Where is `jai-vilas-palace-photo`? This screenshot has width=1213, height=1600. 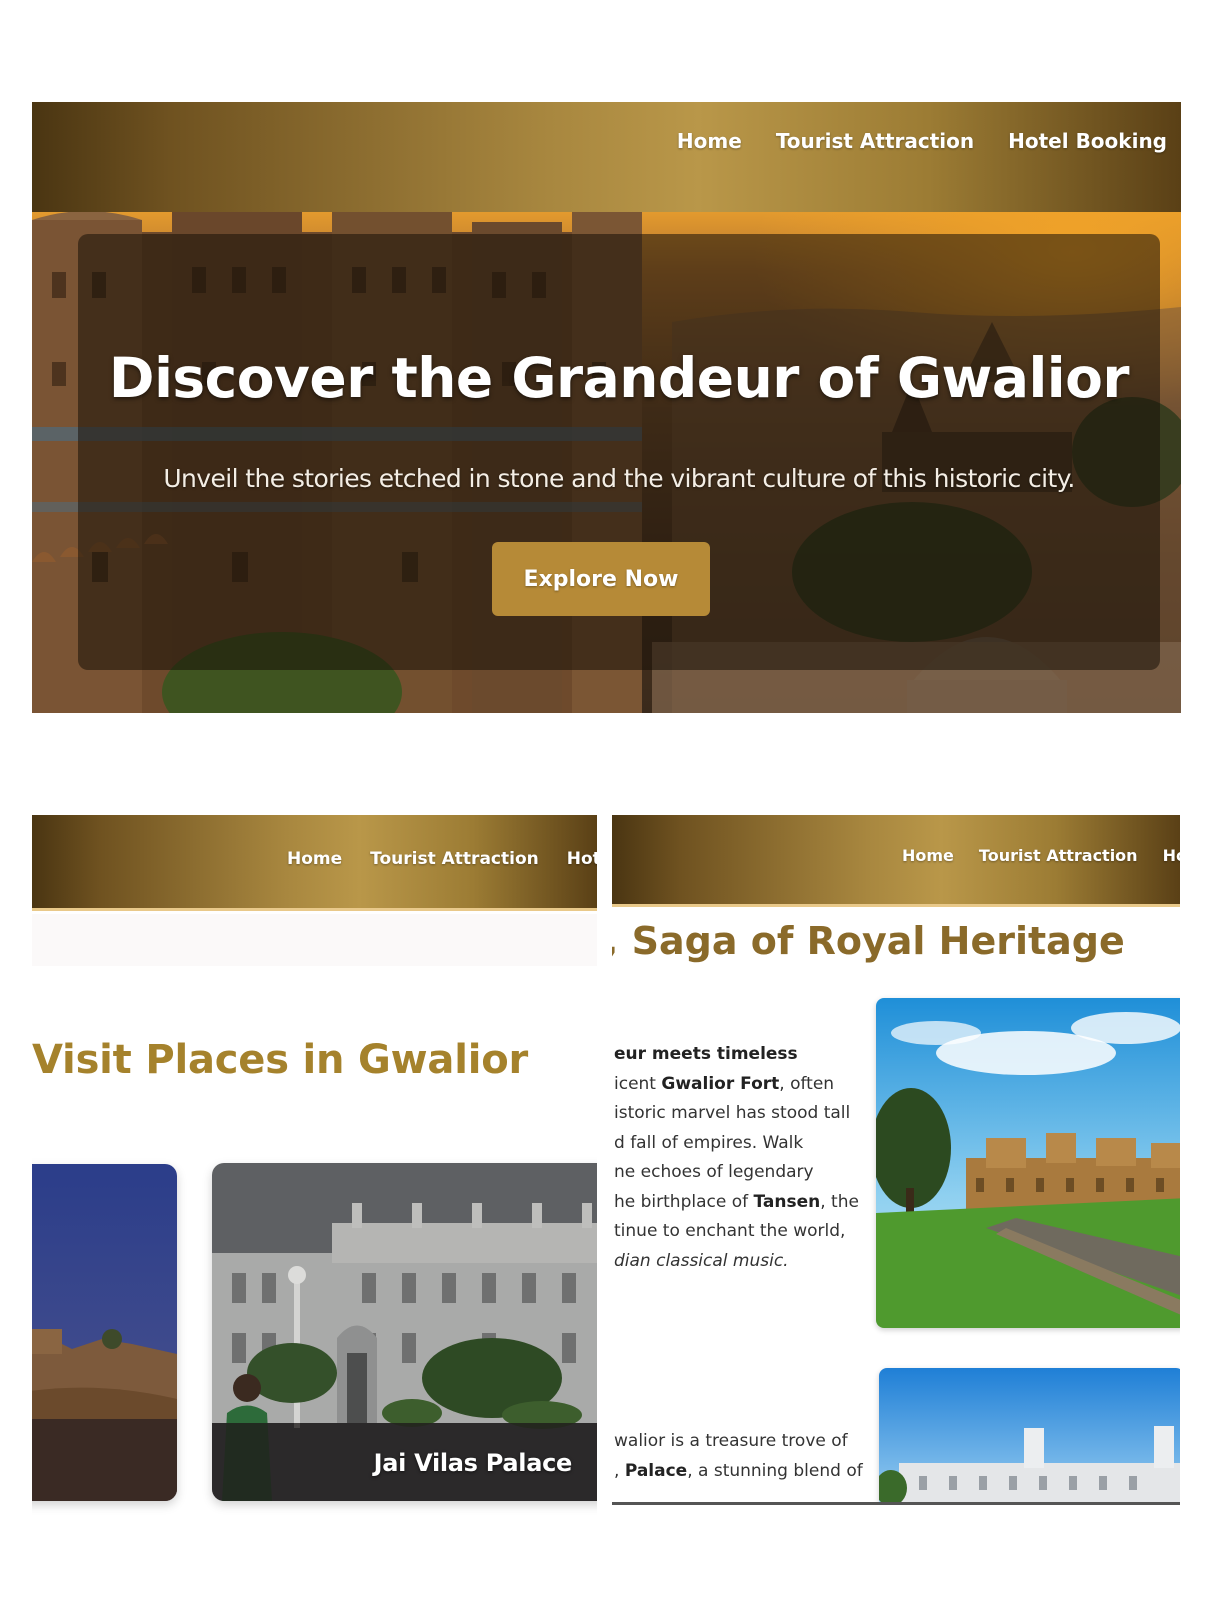 jai-vilas-palace-photo is located at coordinates (1029, 1435).